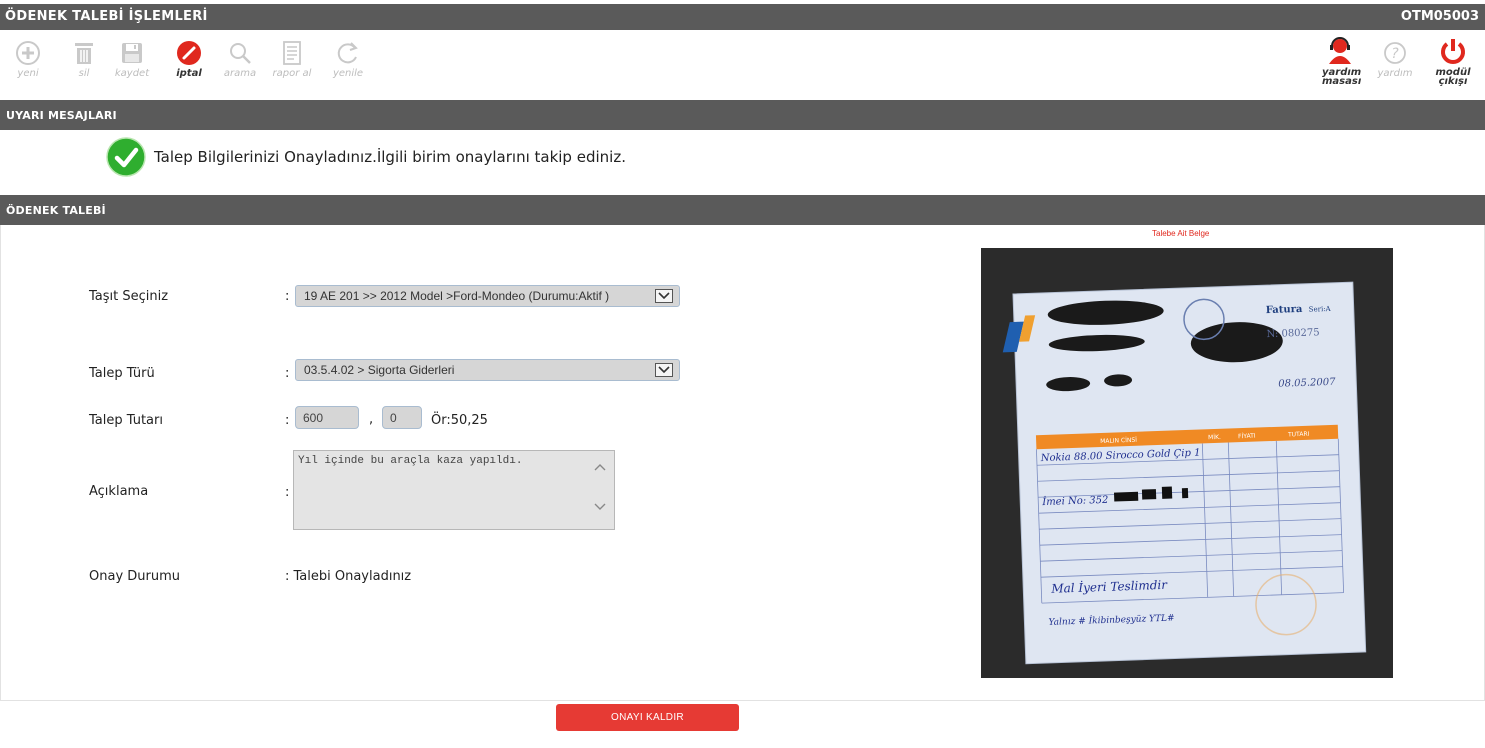 This screenshot has width=1485, height=748. I want to click on amount-fraction-input: 0, so click(402, 417).